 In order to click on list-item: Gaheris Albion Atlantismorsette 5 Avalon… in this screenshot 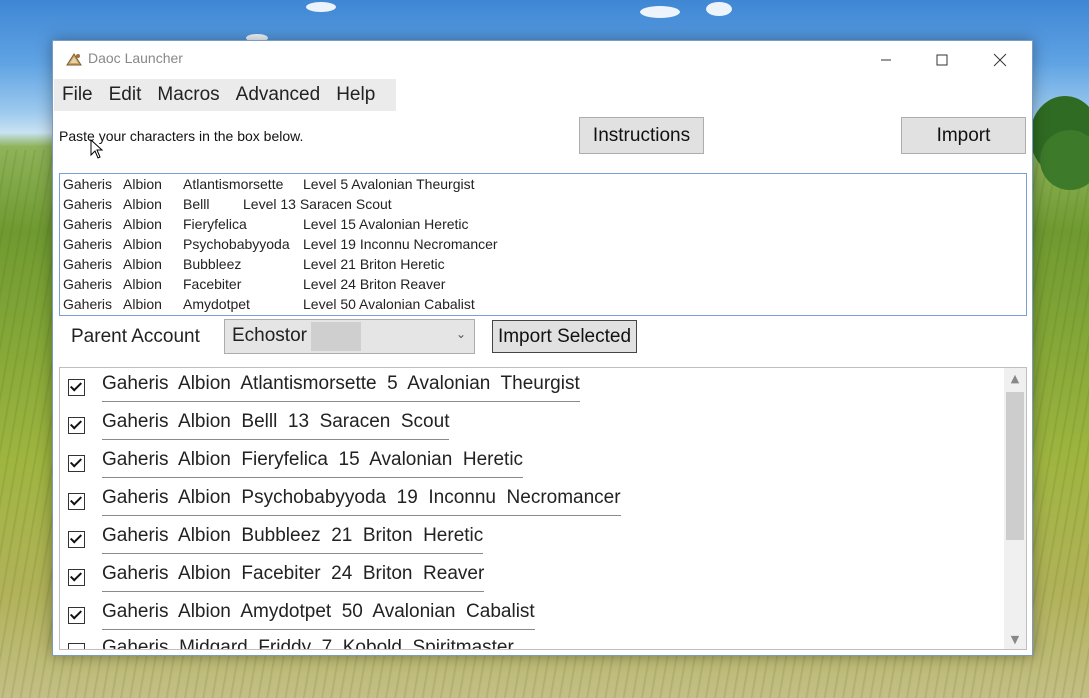, I will do `click(324, 387)`.